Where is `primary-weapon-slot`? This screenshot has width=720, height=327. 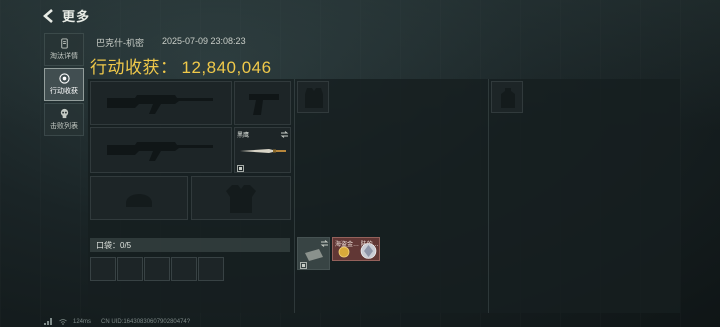 primary-weapon-slot is located at coordinates (161, 103).